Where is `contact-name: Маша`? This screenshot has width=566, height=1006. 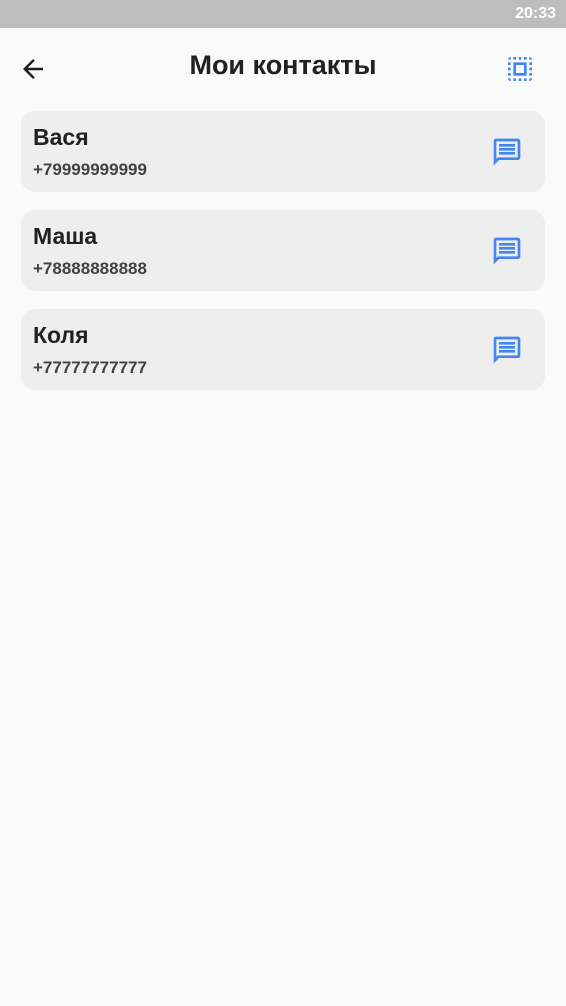 contact-name: Маша is located at coordinates (65, 236).